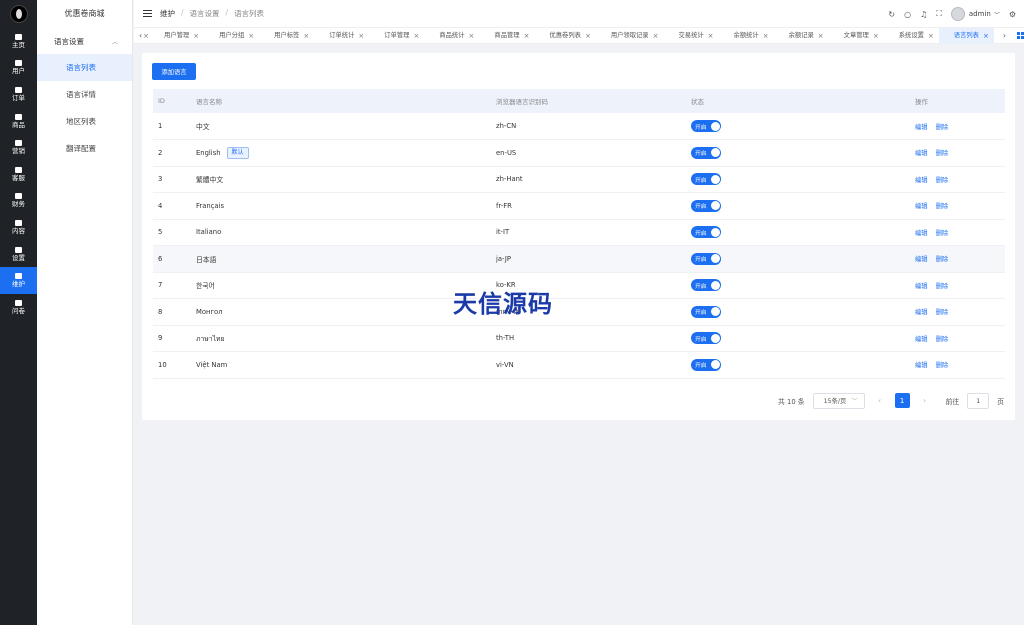  Describe the element at coordinates (630, 36) in the screenshot. I see `tab: 用户领取记录 ×` at that location.